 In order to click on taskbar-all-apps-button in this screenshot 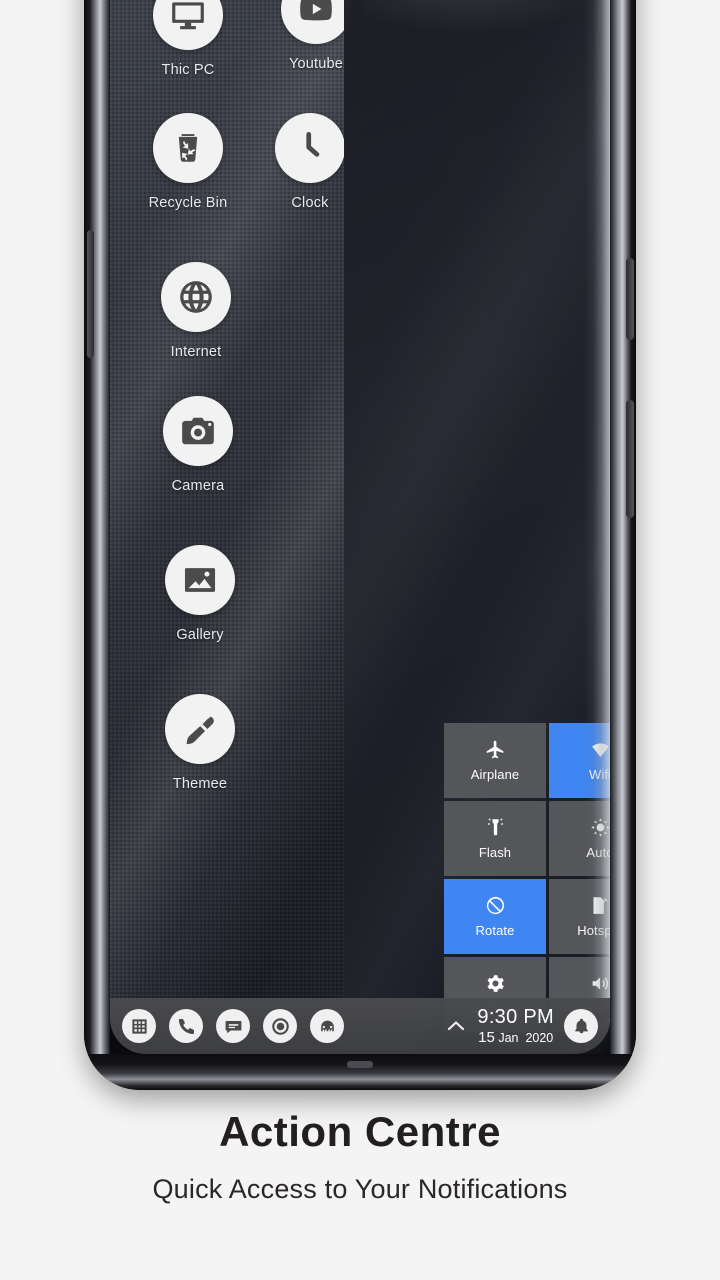, I will do `click(139, 1026)`.